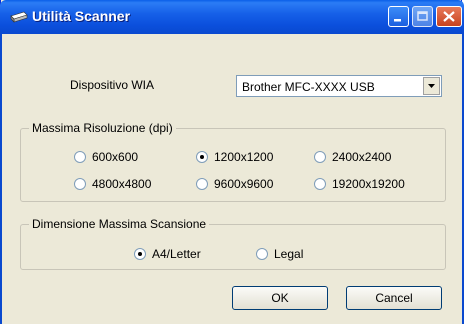 Image resolution: width=464 pixels, height=324 pixels. I want to click on close-button, so click(449, 16).